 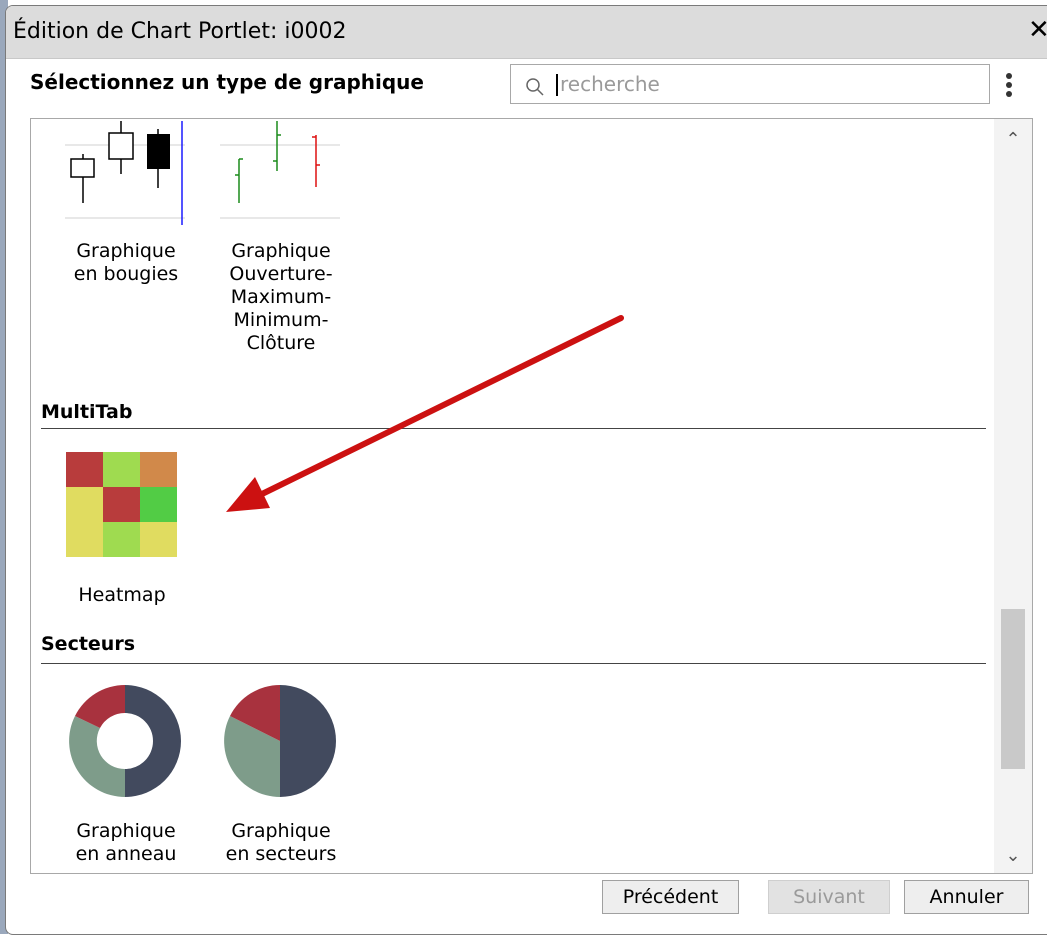 I want to click on dialog-title-bar: Édition de Chart Portlet: i0002 ✕, so click(x=526, y=32).